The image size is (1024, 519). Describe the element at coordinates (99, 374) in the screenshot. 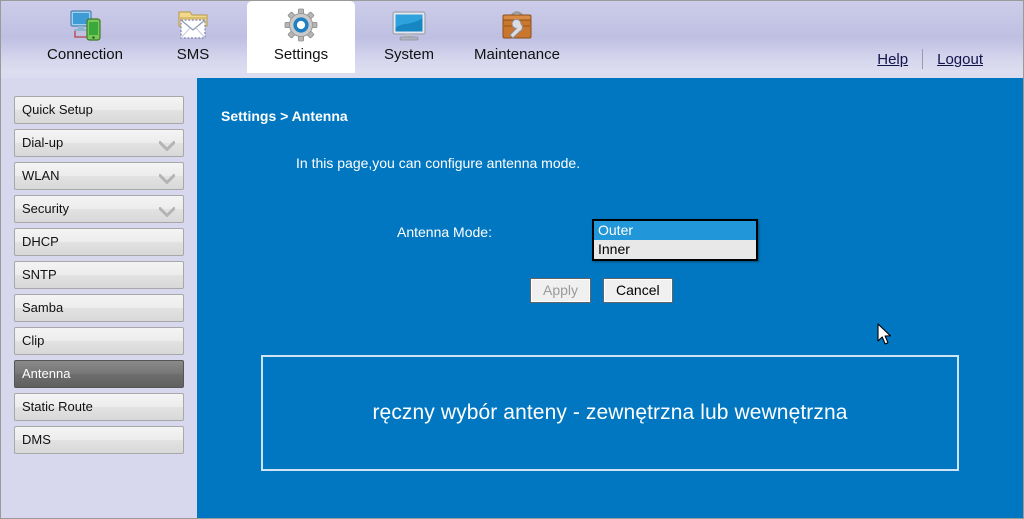

I see `sidebar-item-antenna: Antenna` at that location.